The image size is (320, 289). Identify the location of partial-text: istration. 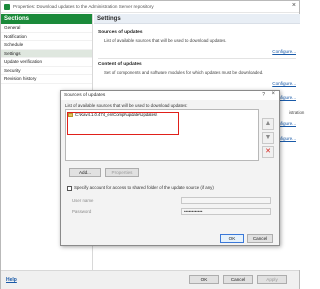
(297, 112).